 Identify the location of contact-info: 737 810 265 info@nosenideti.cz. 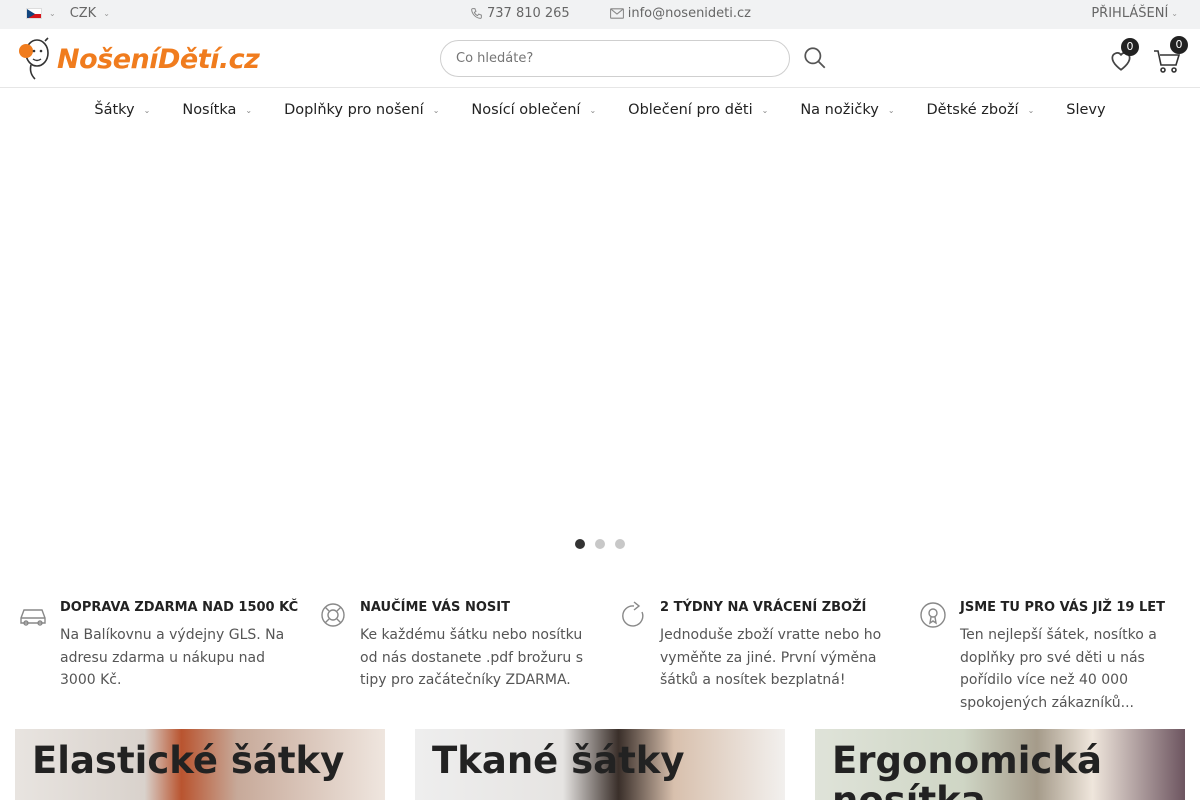
(610, 13).